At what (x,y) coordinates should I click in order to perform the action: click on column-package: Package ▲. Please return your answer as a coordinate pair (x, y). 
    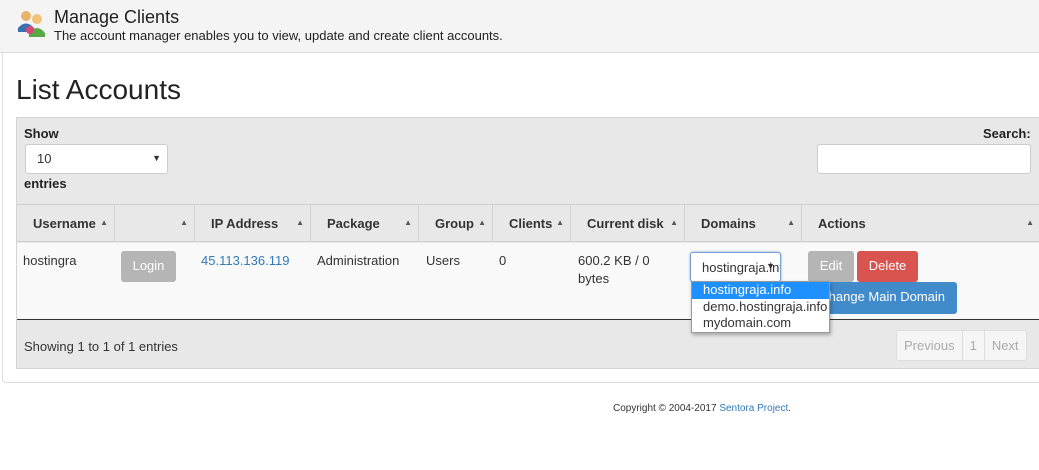
    Looking at the image, I should click on (365, 223).